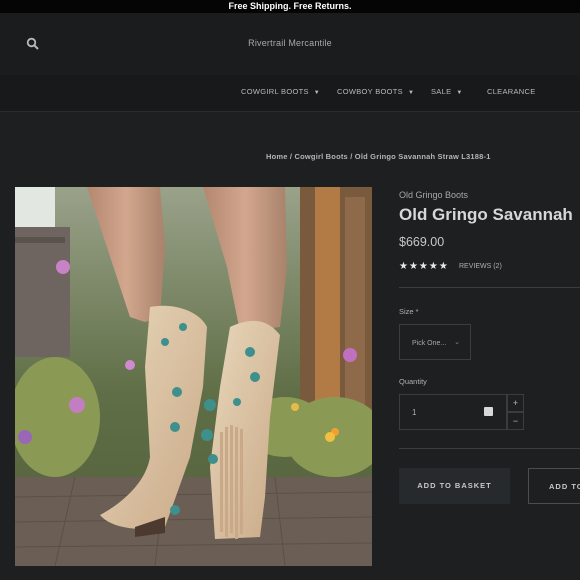 This screenshot has height=580, width=580. I want to click on quantity-input: 1, so click(453, 412).